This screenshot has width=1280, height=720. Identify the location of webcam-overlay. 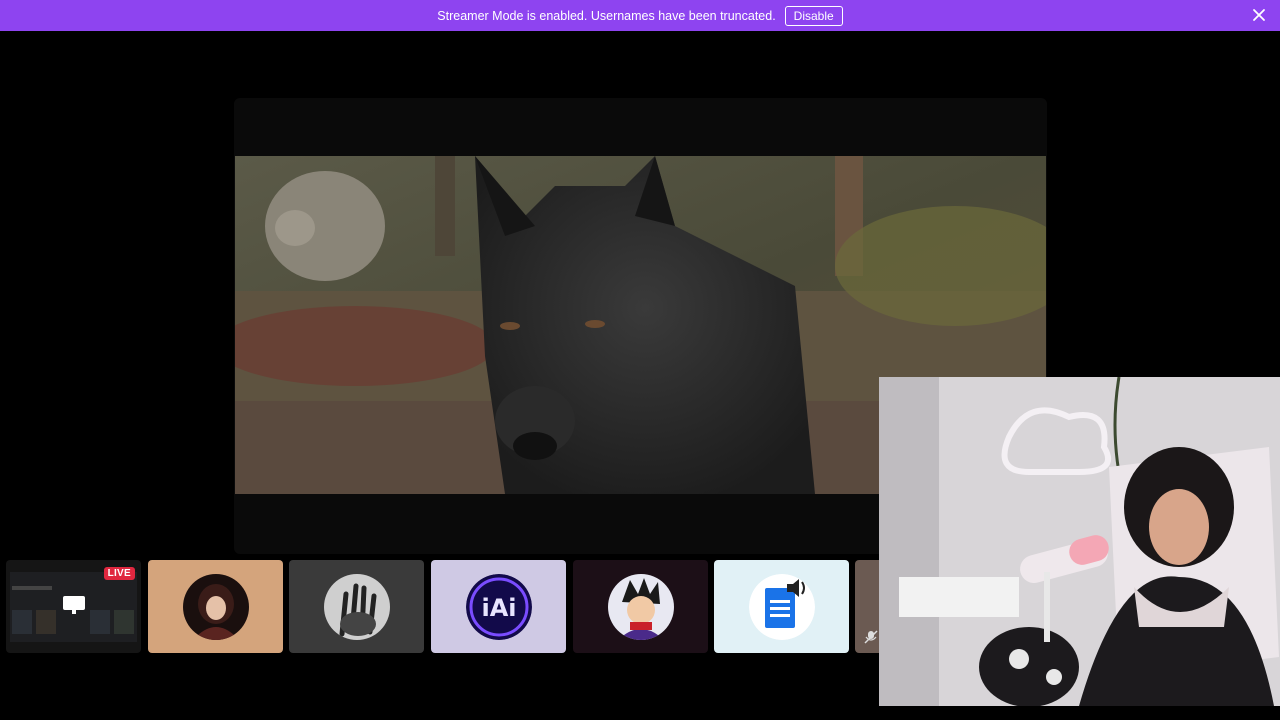
(1079, 541).